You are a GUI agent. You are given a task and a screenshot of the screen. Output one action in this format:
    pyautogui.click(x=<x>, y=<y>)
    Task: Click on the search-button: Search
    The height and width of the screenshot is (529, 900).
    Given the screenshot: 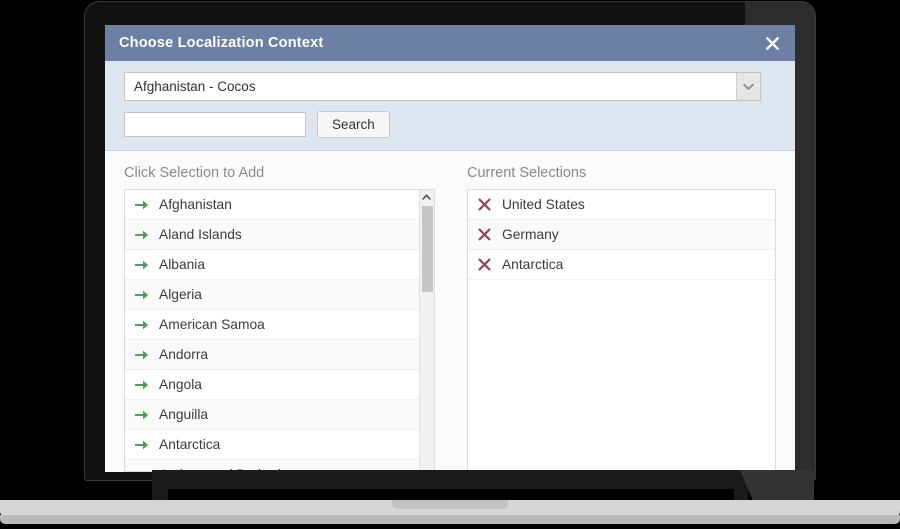 What is the action you would take?
    pyautogui.click(x=353, y=124)
    